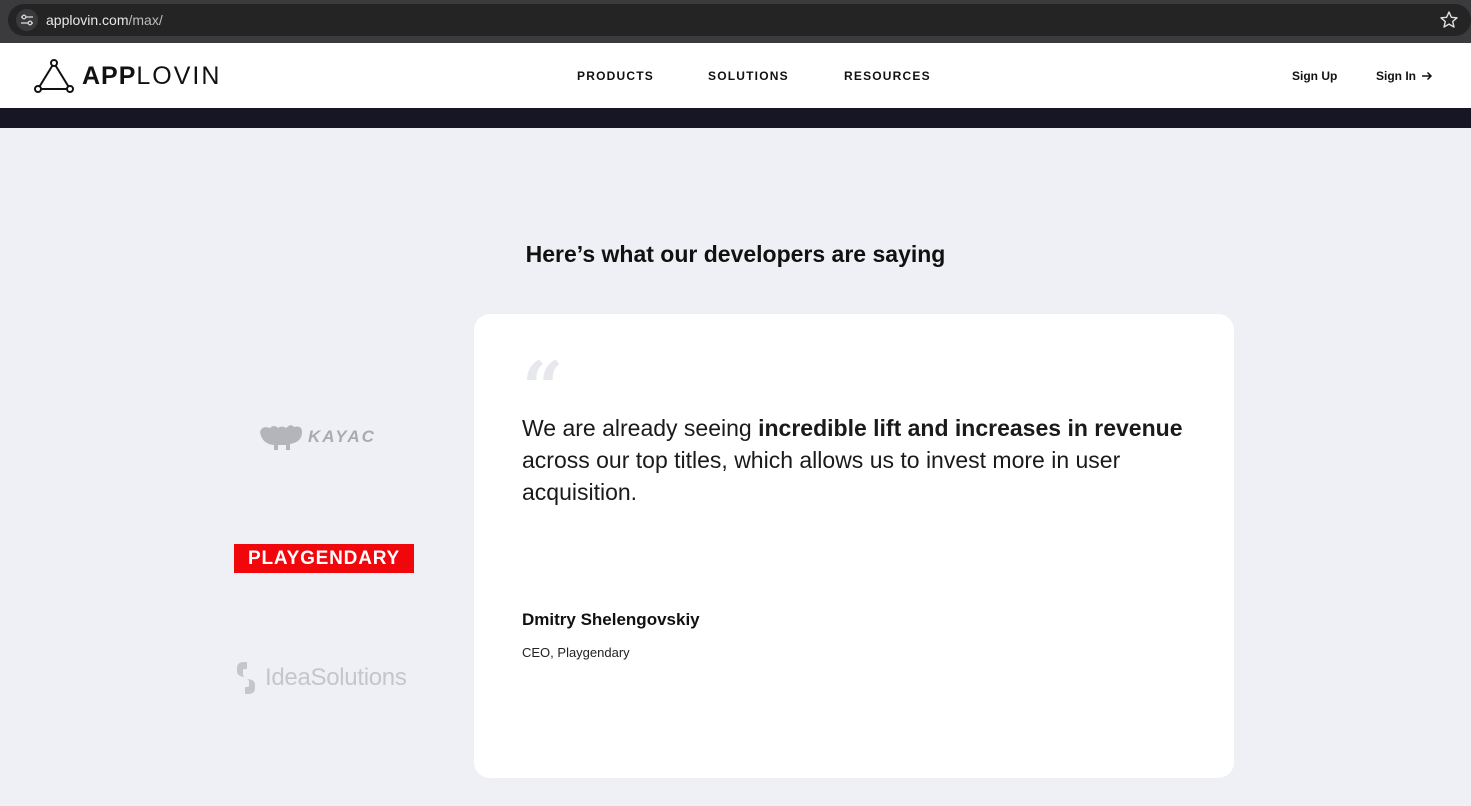 This screenshot has height=806, width=1471. I want to click on kayac-wordmark: KAYAC, so click(342, 436).